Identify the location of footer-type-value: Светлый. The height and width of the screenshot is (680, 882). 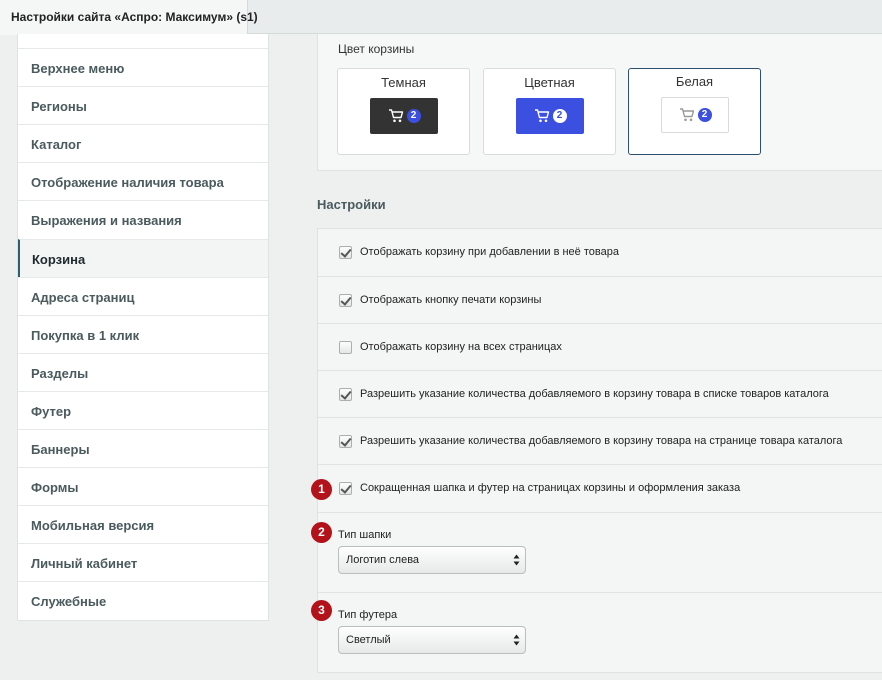
(368, 640).